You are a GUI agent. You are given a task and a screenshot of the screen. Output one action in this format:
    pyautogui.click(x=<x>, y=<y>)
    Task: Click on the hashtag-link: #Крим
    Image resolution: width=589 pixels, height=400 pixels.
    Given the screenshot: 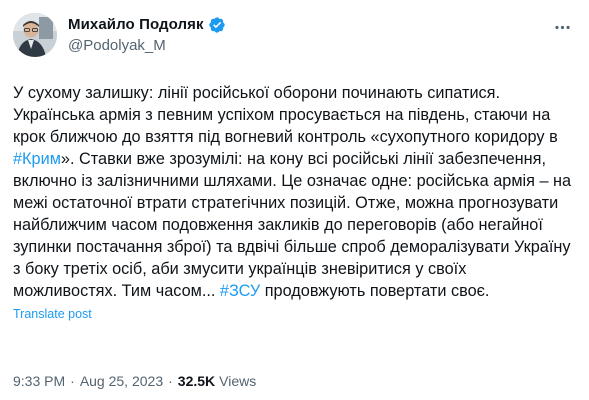 What is the action you would take?
    pyautogui.click(x=37, y=159)
    